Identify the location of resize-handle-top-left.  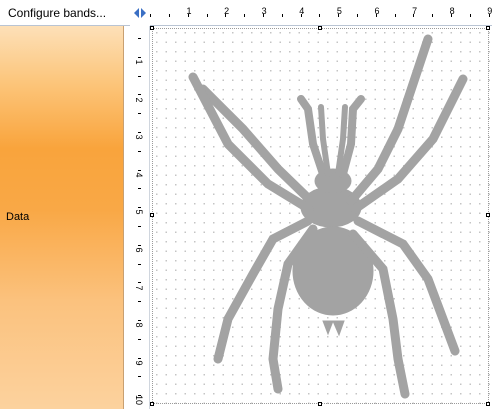
(152, 28).